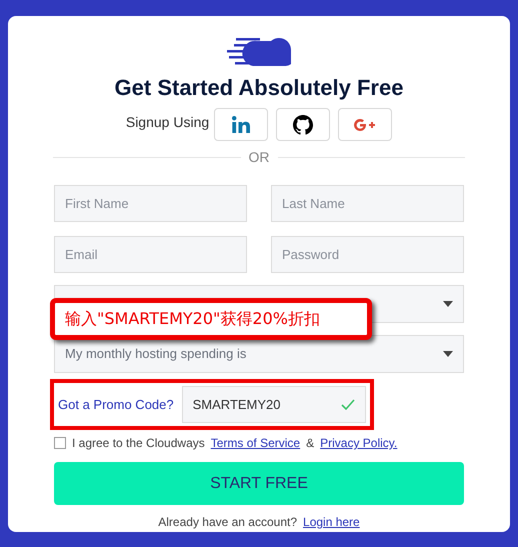  Describe the element at coordinates (259, 88) in the screenshot. I see `page-title: Get Started Absolutely Free` at that location.